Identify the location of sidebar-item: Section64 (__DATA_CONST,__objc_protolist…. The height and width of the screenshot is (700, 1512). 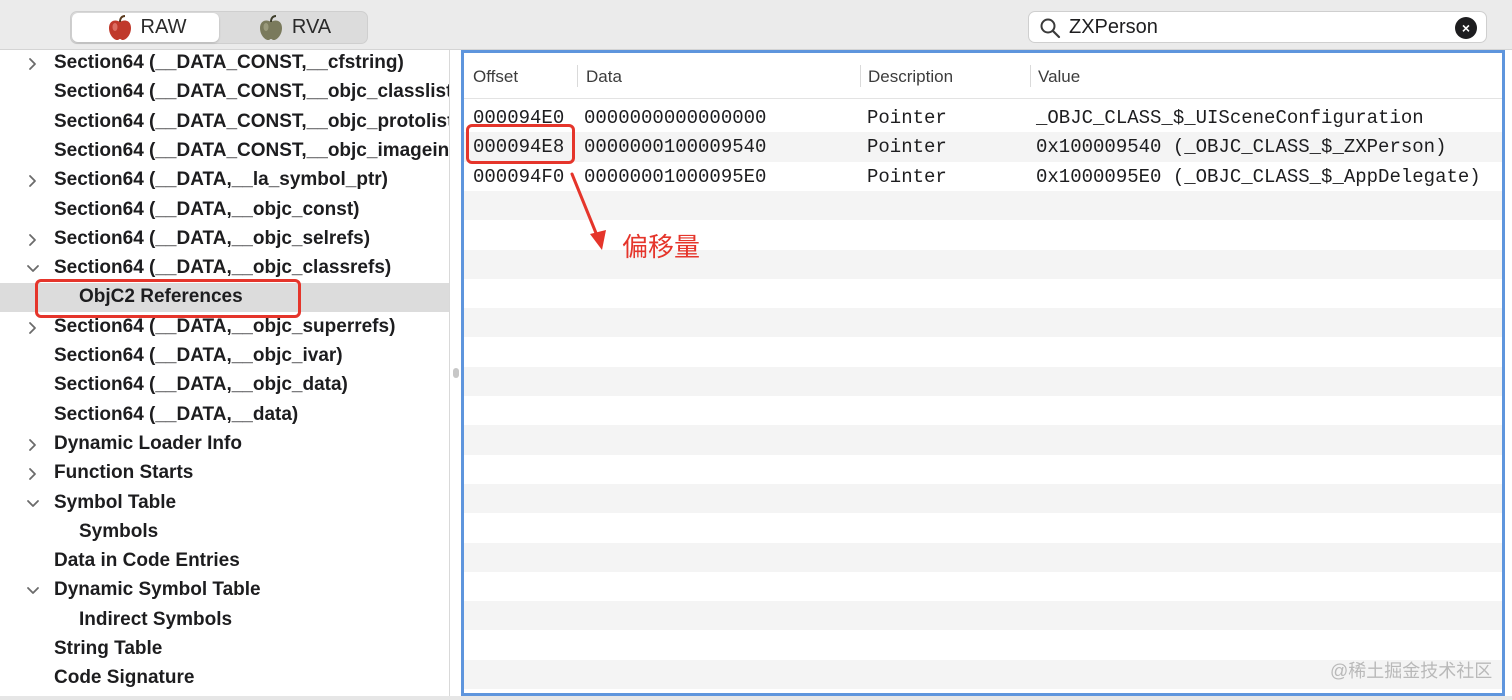
(225, 122).